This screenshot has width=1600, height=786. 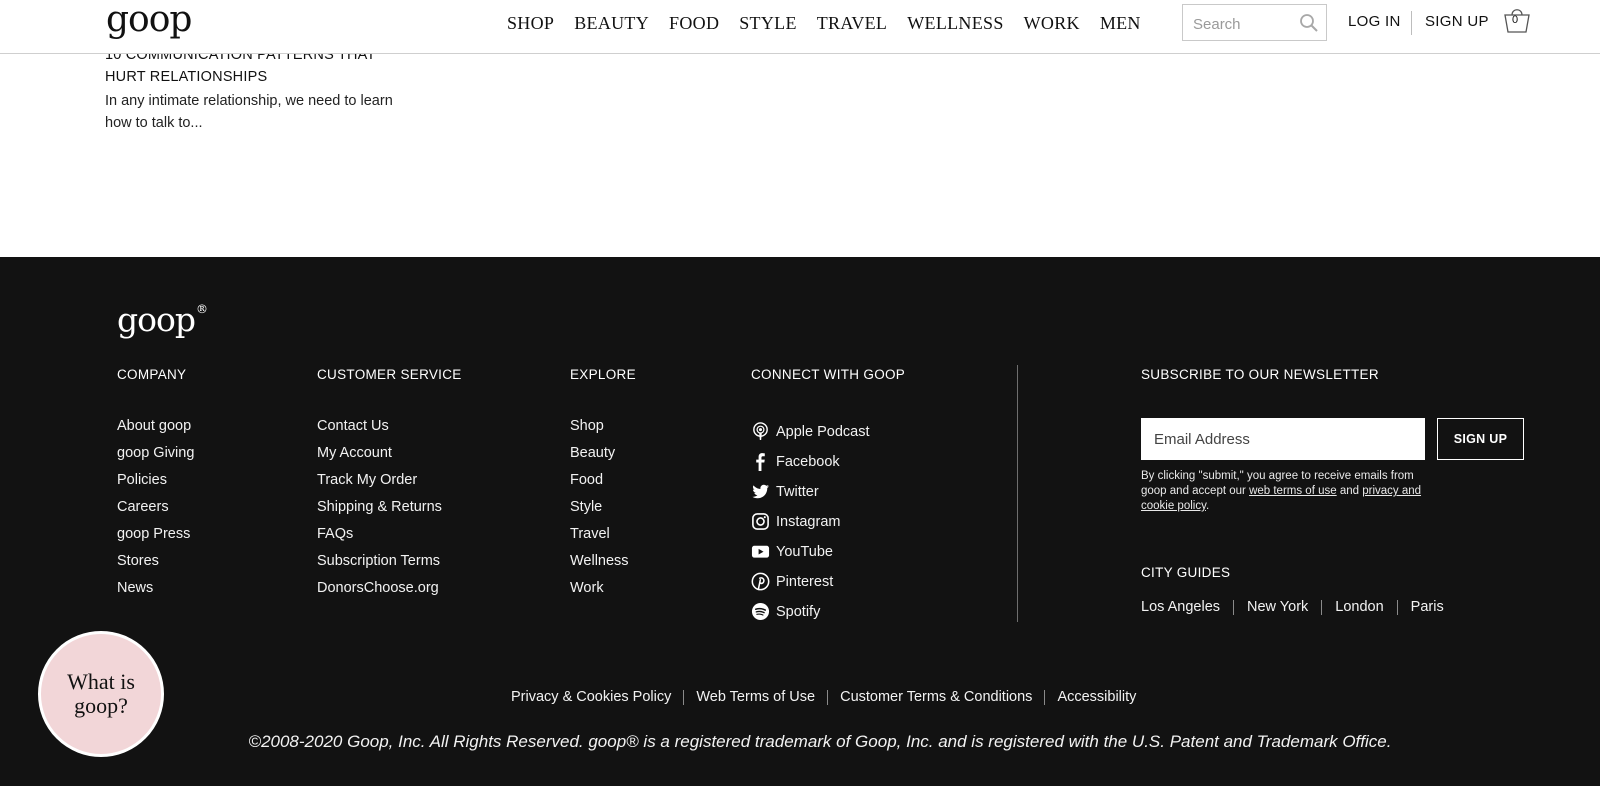 What do you see at coordinates (603, 511) in the screenshot?
I see `footer-link-style: Style` at bounding box center [603, 511].